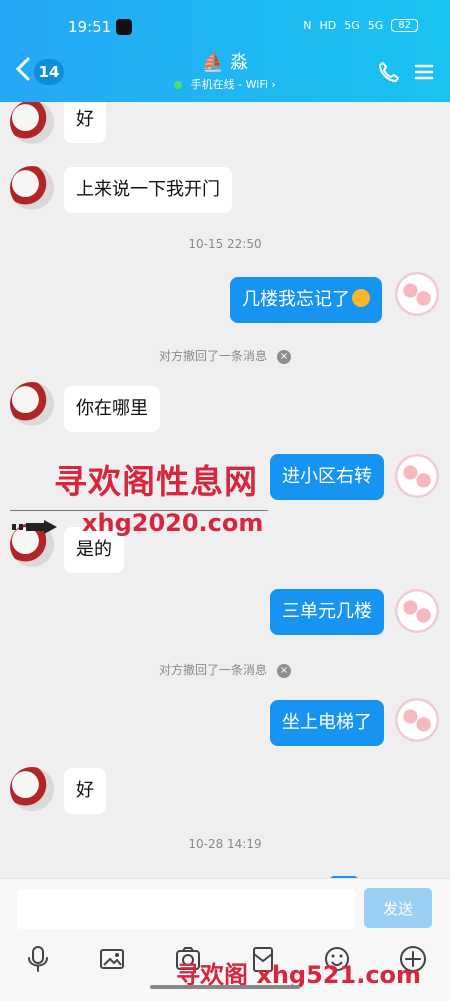 This screenshot has width=450, height=1001. What do you see at coordinates (90, 27) in the screenshot?
I see `status-time: 19:51` at bounding box center [90, 27].